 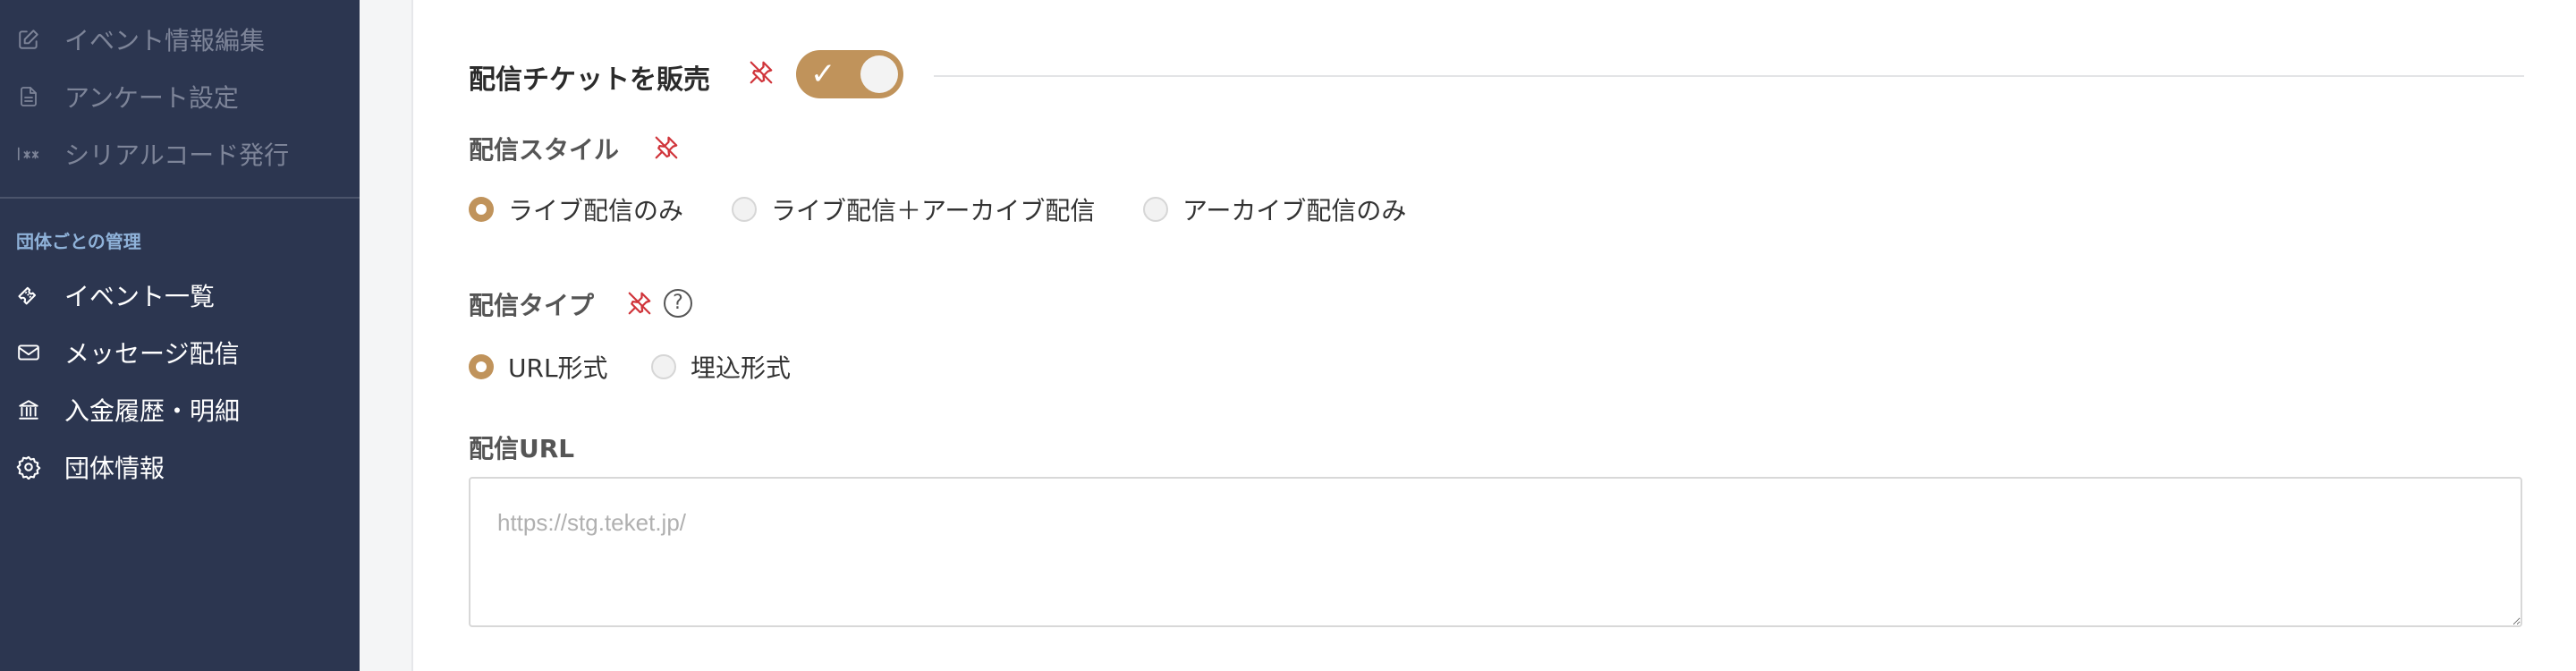 I want to click on style-label: 配信スタイル, so click(x=544, y=150).